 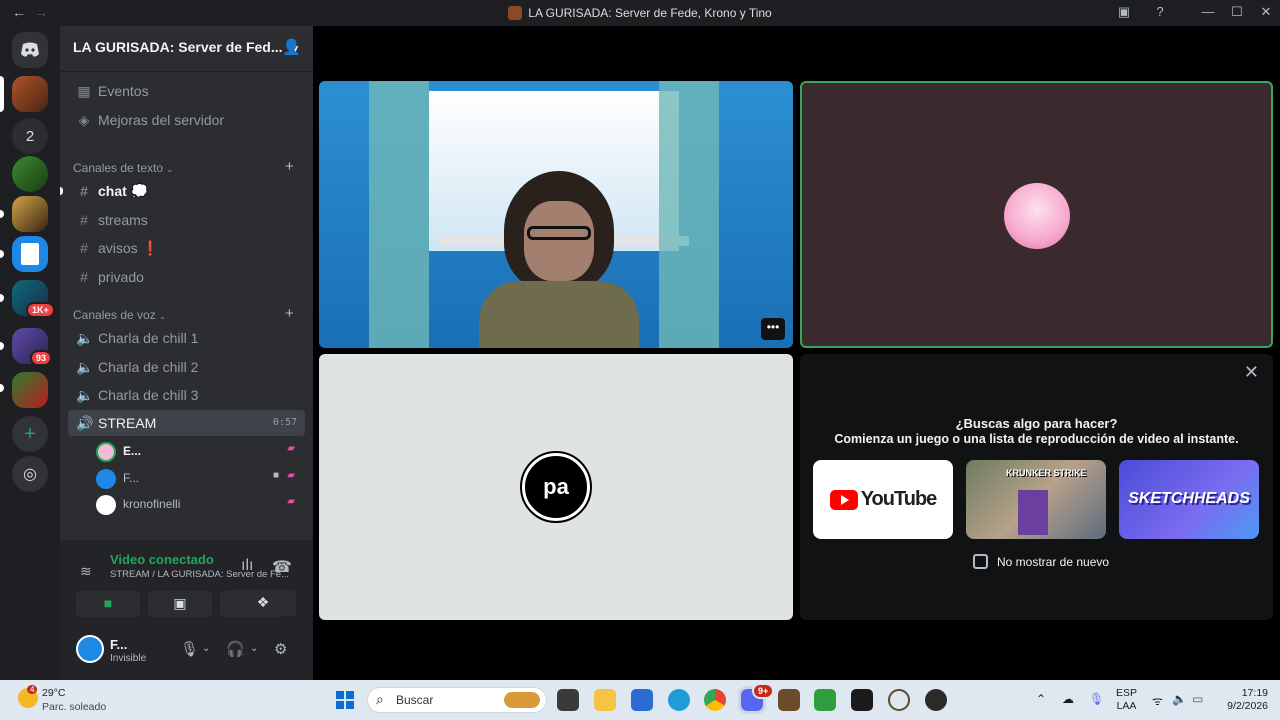 What do you see at coordinates (1126, 700) in the screenshot?
I see `language-indicator: ESP LAA` at bounding box center [1126, 700].